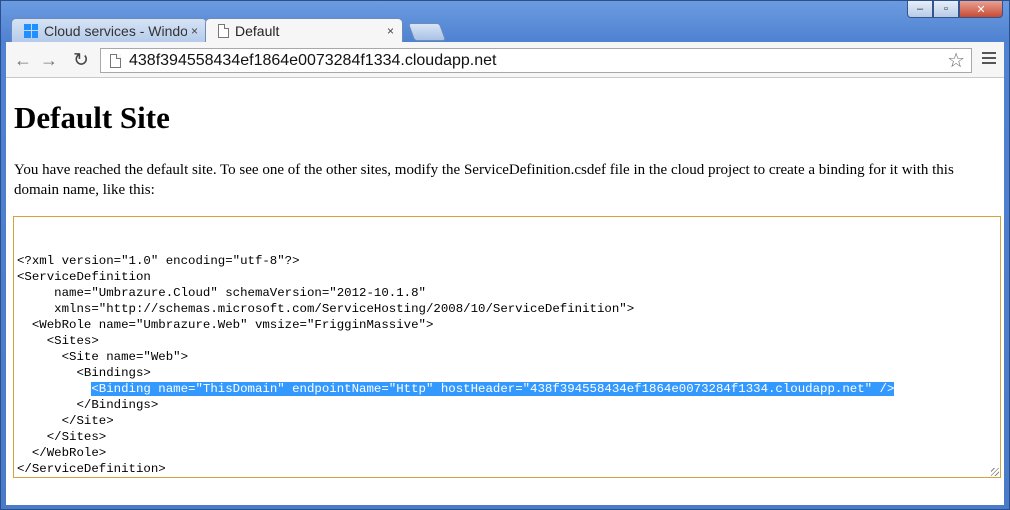 The width and height of the screenshot is (1010, 510). I want to click on code-line: <ServiceDefinition, so click(84, 277).